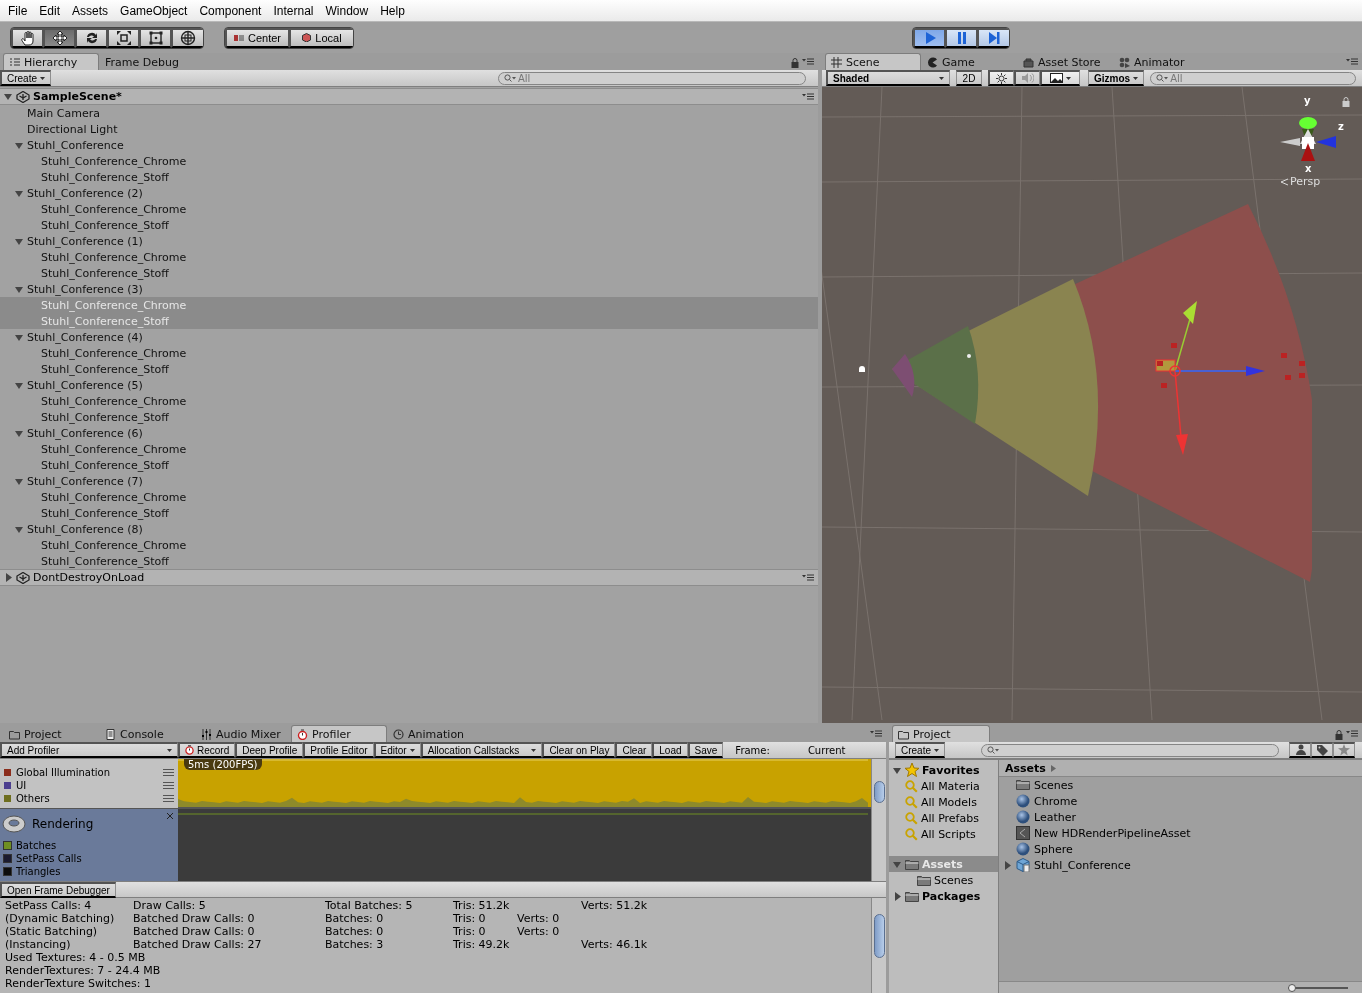 This screenshot has width=1362, height=993. Describe the element at coordinates (969, 61) in the screenshot. I see `panel-tab: Game` at that location.